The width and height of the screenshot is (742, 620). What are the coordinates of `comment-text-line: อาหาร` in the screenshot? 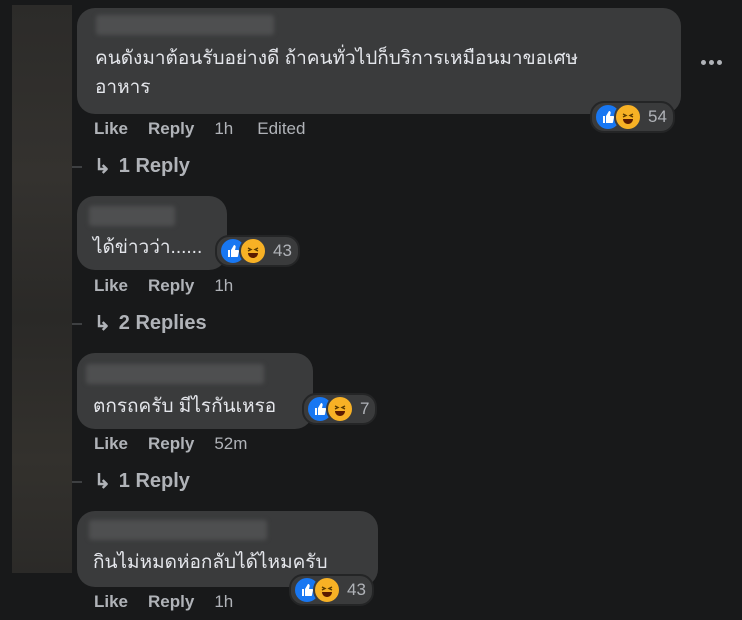 It's located at (123, 87).